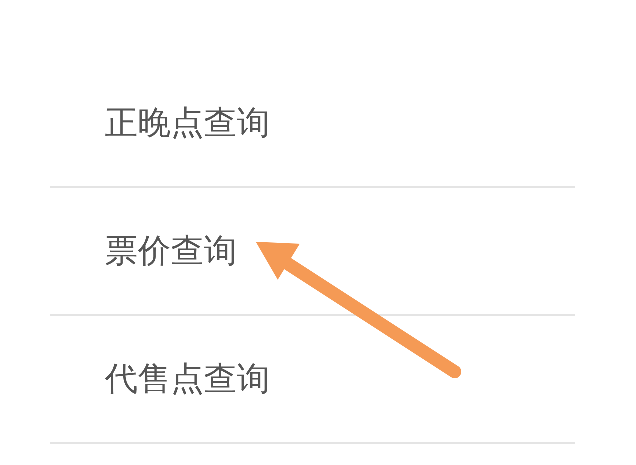  I want to click on menu-item: 正晚点查询, so click(187, 123).